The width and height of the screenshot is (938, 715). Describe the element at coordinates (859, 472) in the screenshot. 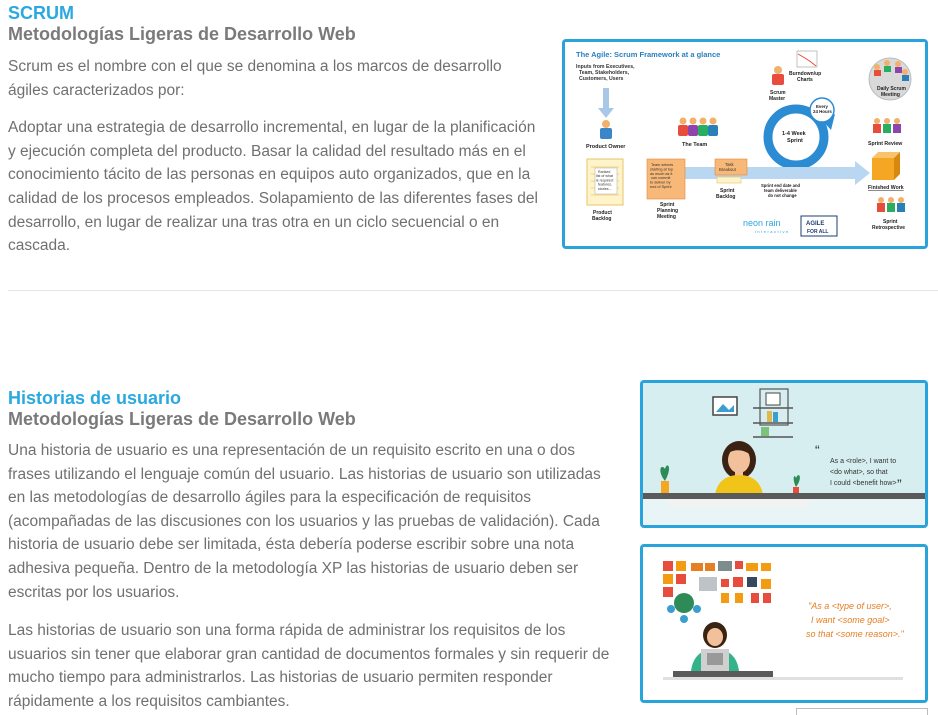

I see `quote-line-2: <do what>, so that` at that location.